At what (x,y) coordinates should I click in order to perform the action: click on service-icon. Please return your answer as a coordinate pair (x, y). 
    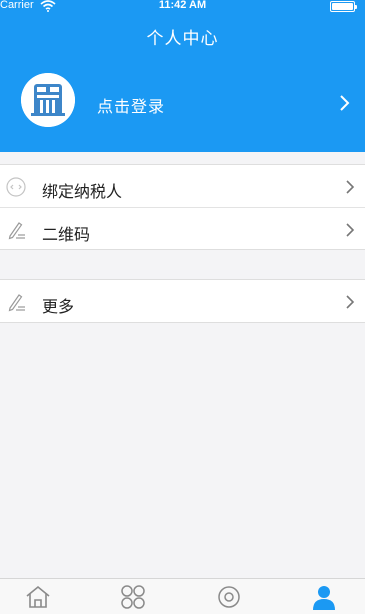
    Looking at the image, I should click on (229, 597).